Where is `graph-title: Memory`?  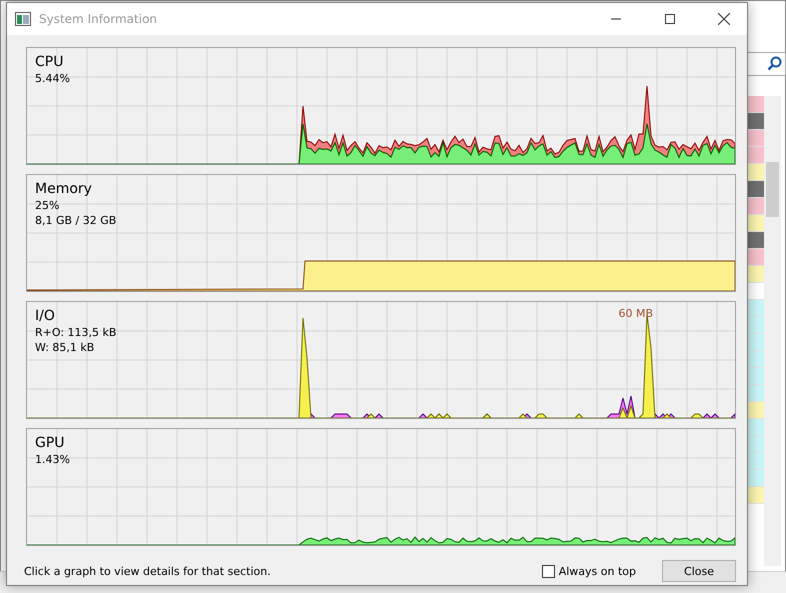 graph-title: Memory is located at coordinates (63, 189).